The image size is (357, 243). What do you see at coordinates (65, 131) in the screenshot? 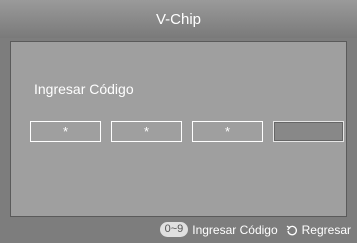
I see `code-digit-1: *` at bounding box center [65, 131].